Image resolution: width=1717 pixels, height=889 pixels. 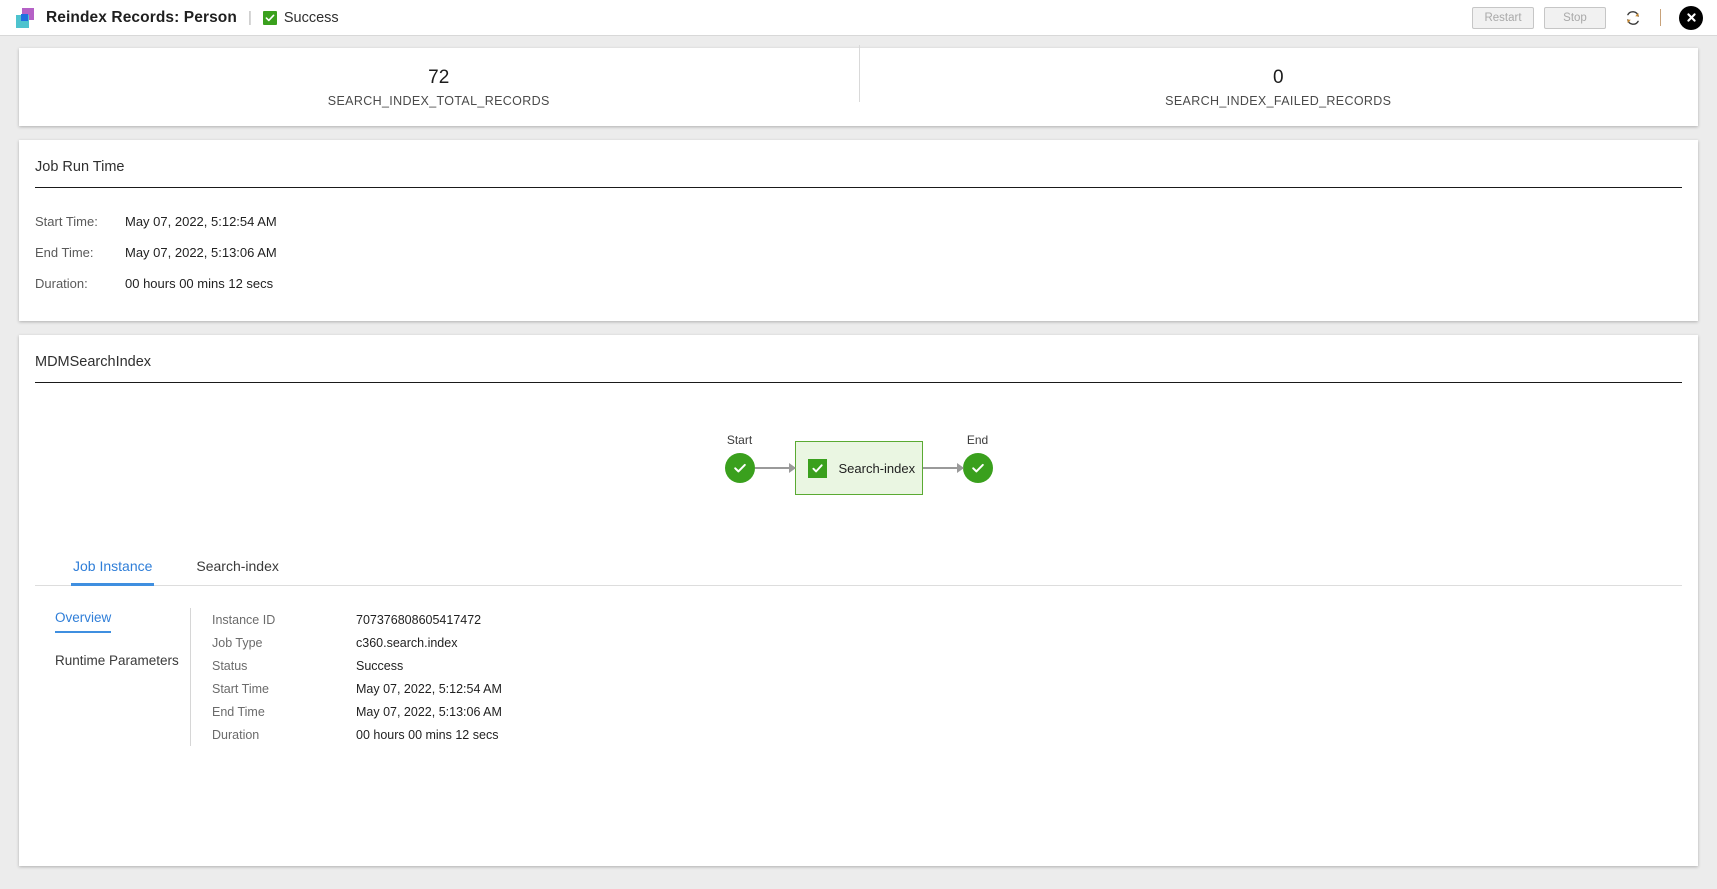 I want to click on row-key: Start Time:, so click(x=66, y=221).